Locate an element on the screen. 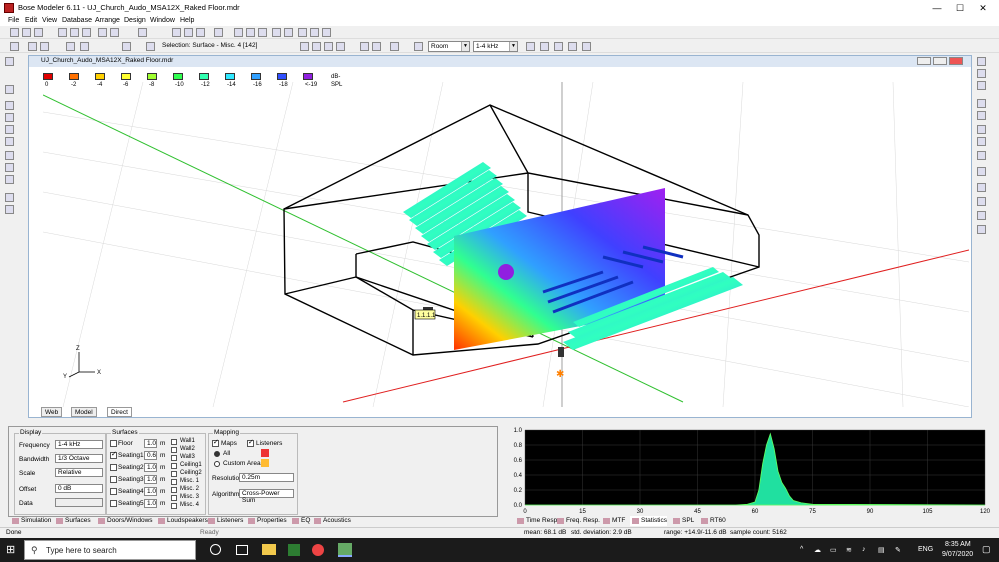 The width and height of the screenshot is (999, 562). xy-view-icon is located at coordinates (238, 32).